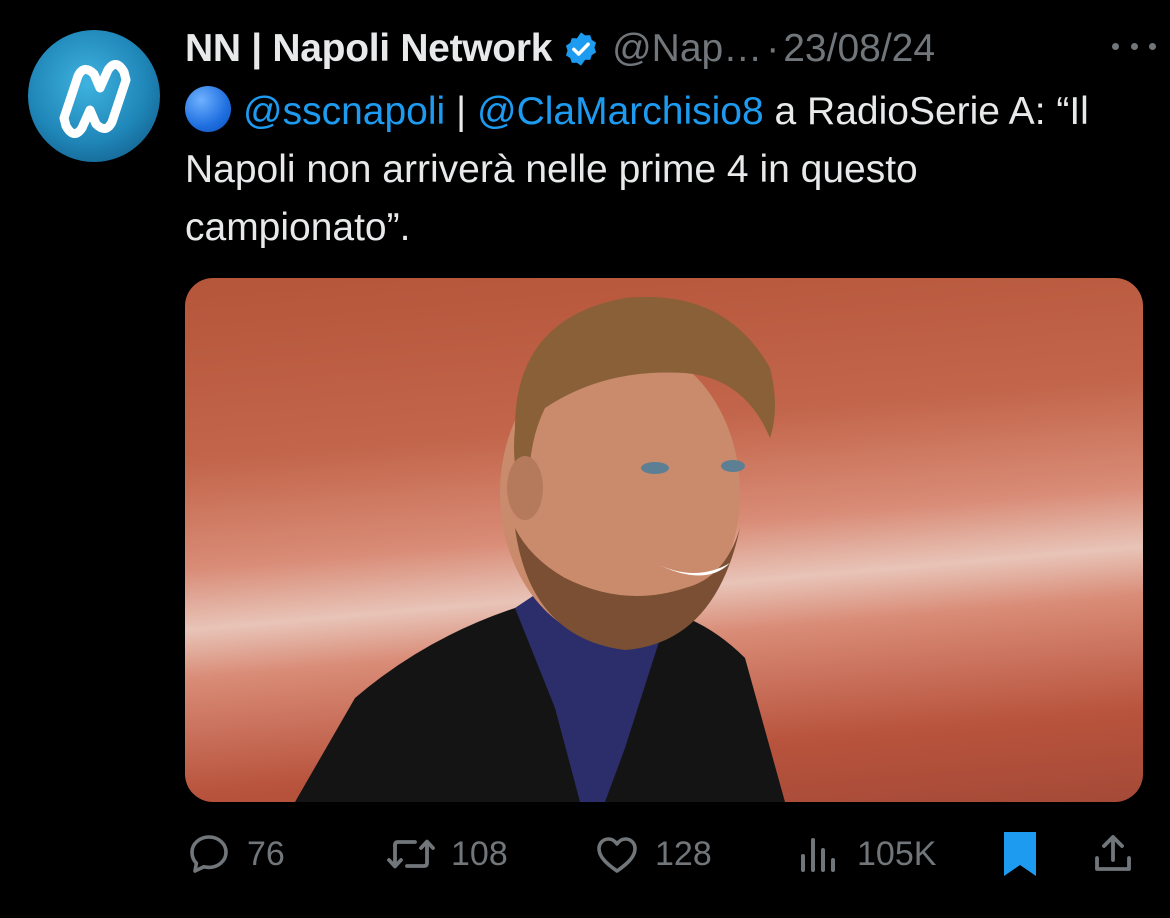 The height and width of the screenshot is (918, 1170). I want to click on views-icon, so click(818, 855).